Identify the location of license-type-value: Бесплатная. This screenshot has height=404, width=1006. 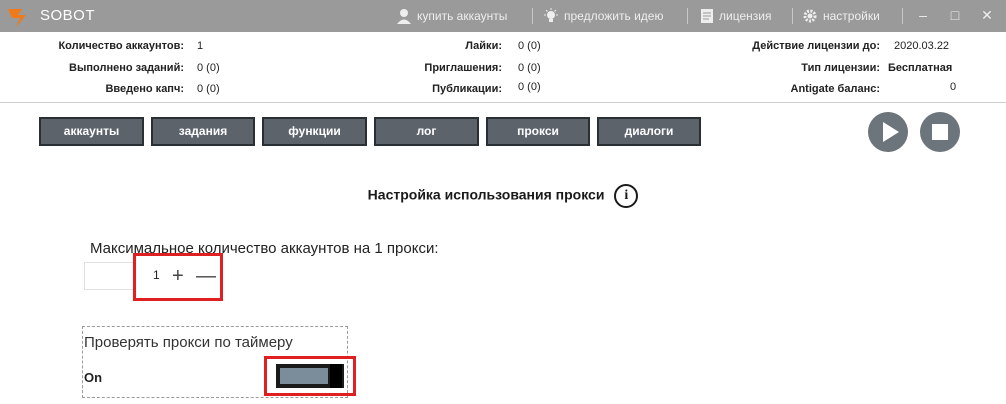
(920, 68).